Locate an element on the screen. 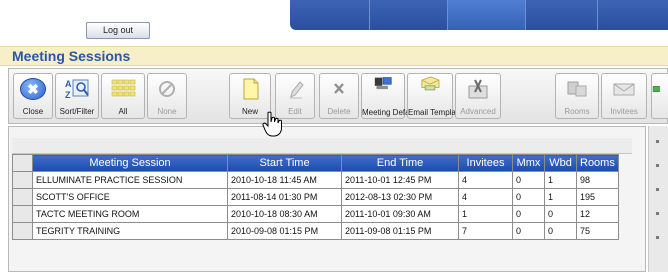  advanced-button: Advanced is located at coordinates (478, 96).